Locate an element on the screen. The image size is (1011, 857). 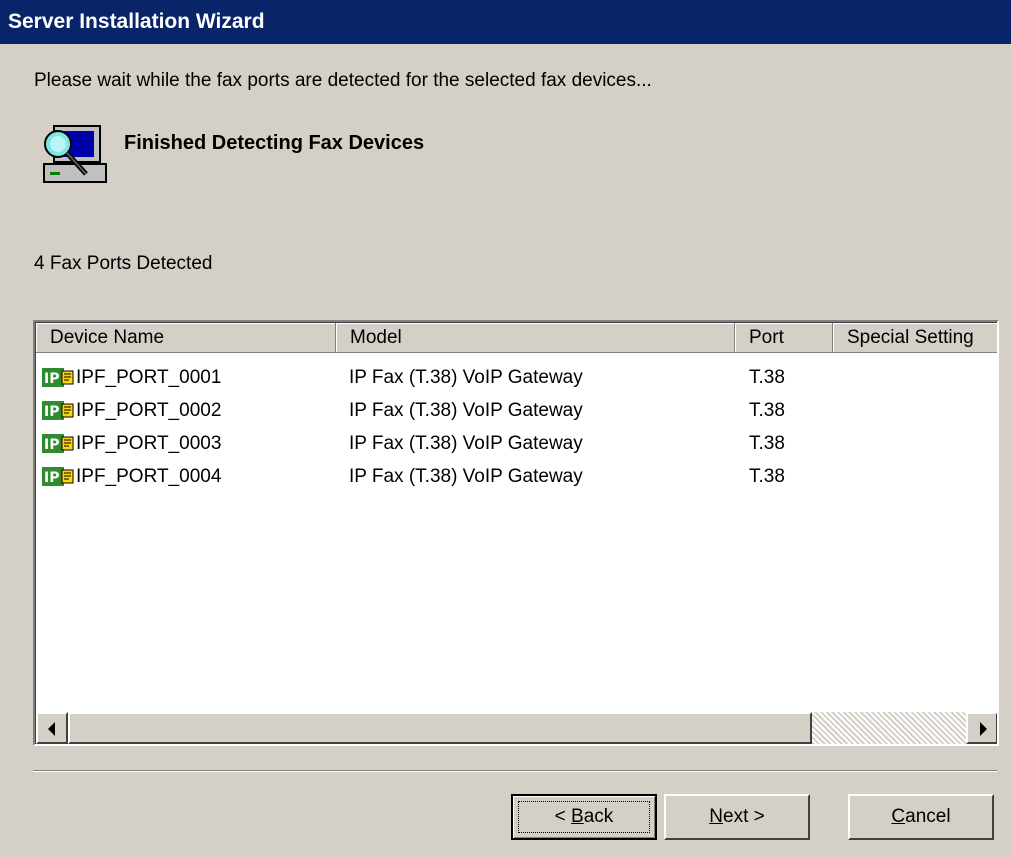
list-header: Device Name Model Port Special Setting is located at coordinates (516, 339).